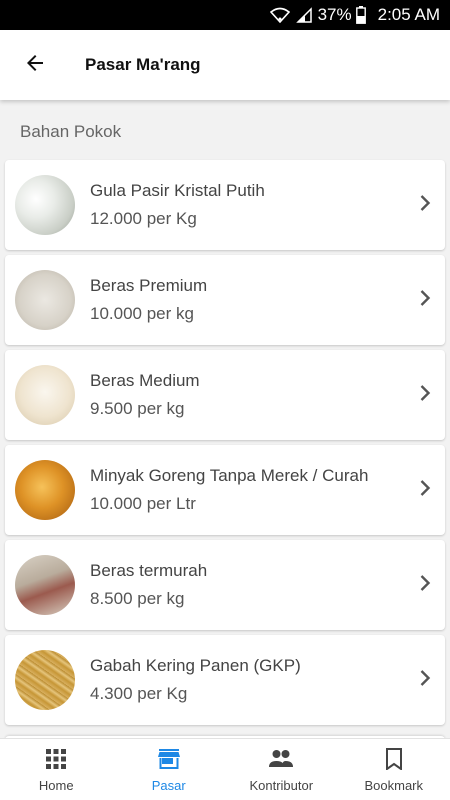  I want to click on arrow-left-icon, so click(35, 65).